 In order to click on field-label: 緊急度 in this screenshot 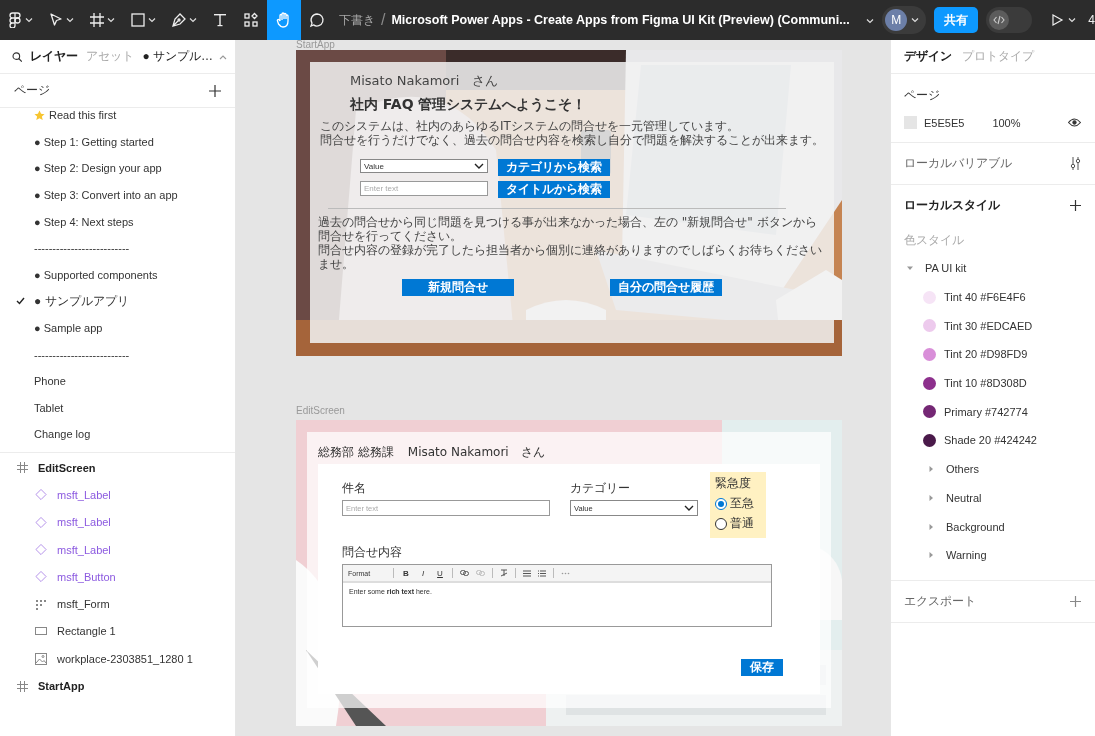, I will do `click(733, 483)`.